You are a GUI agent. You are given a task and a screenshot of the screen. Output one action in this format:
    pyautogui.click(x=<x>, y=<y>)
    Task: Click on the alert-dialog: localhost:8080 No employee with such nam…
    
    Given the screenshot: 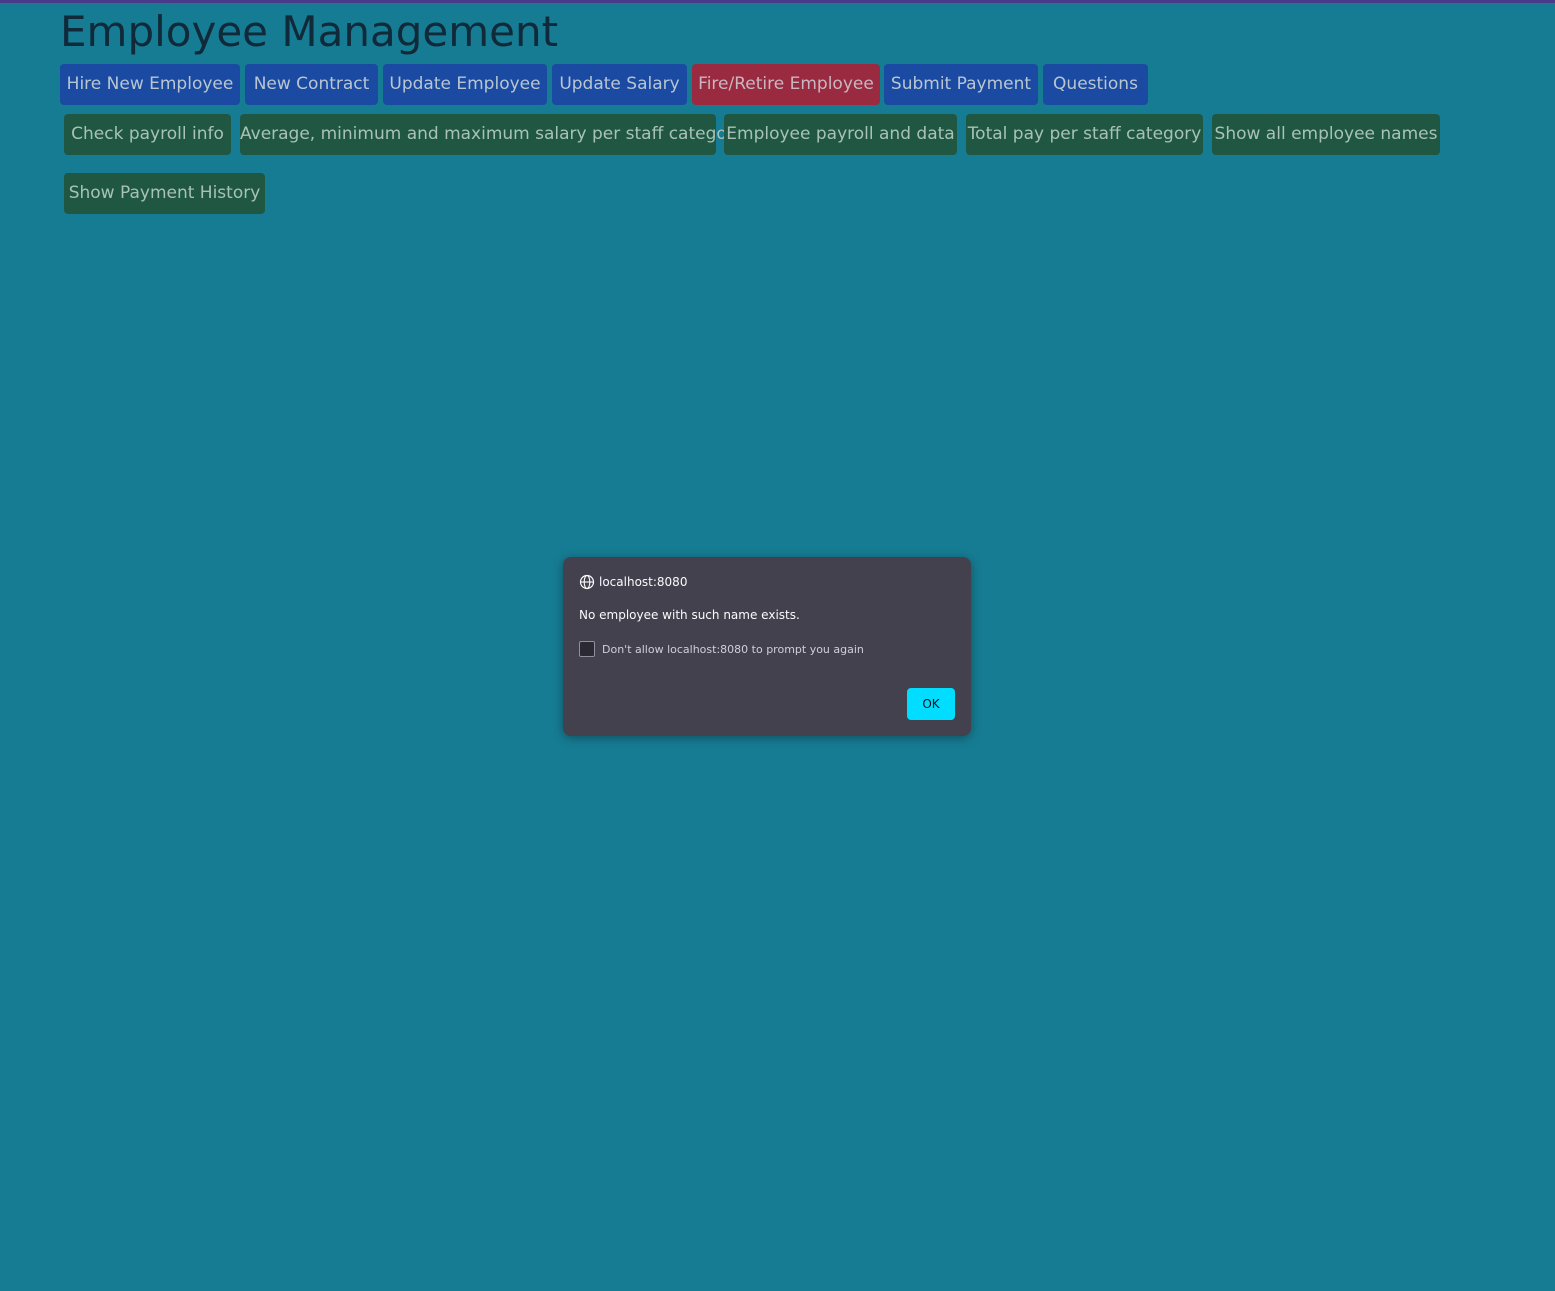 What is the action you would take?
    pyautogui.click(x=767, y=646)
    